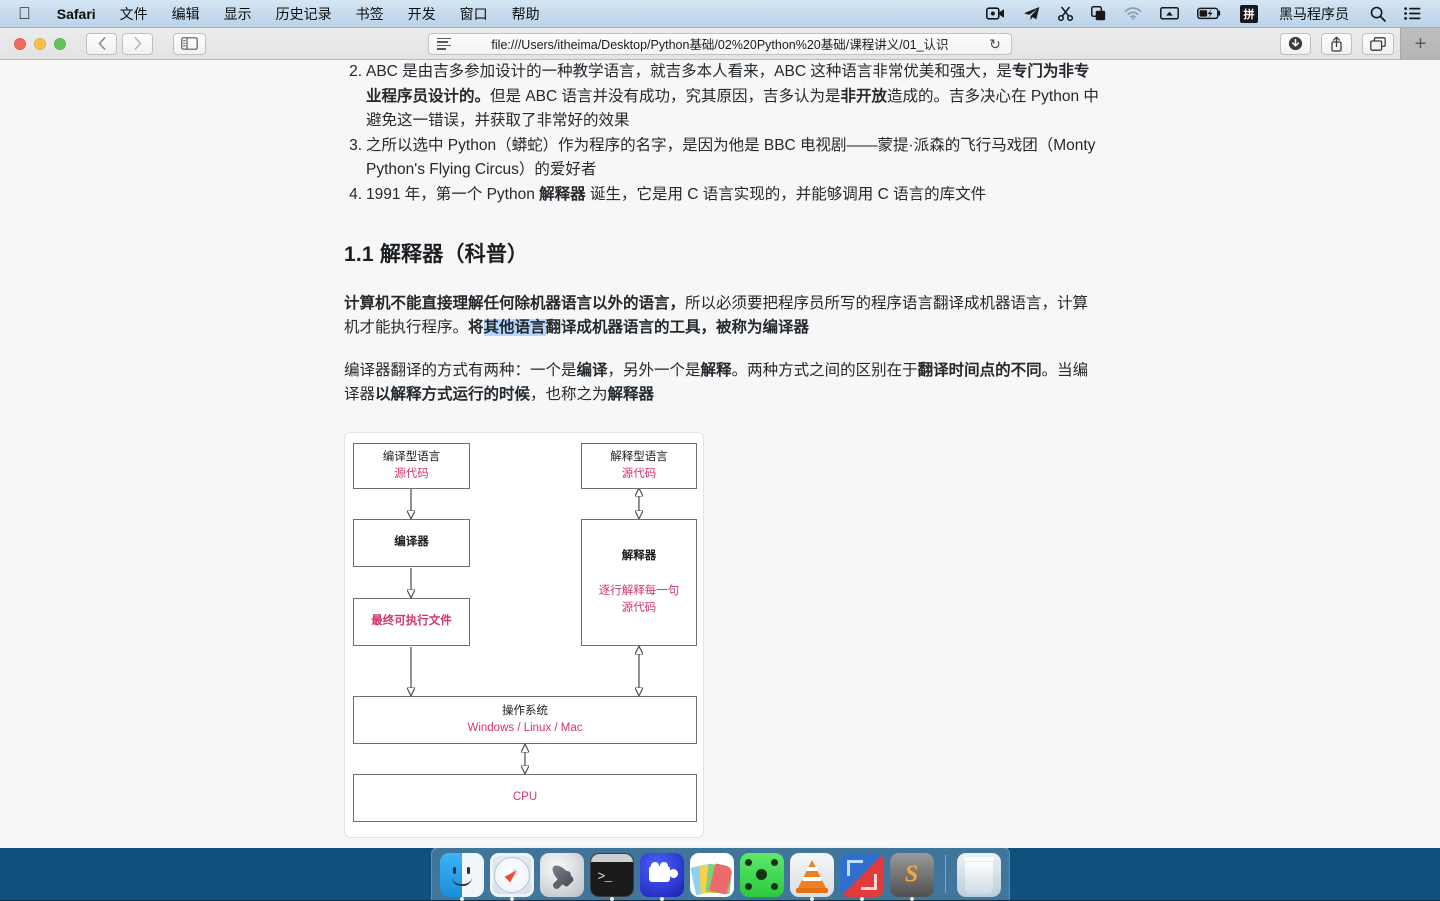 The width and height of the screenshot is (1440, 901). What do you see at coordinates (412, 457) in the screenshot?
I see `node-title: 编译型语言` at bounding box center [412, 457].